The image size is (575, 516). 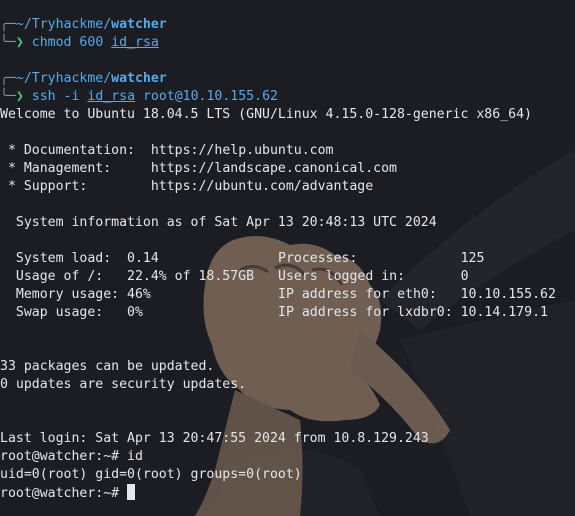 What do you see at coordinates (67, 42) in the screenshot?
I see `command-text: chmod 600` at bounding box center [67, 42].